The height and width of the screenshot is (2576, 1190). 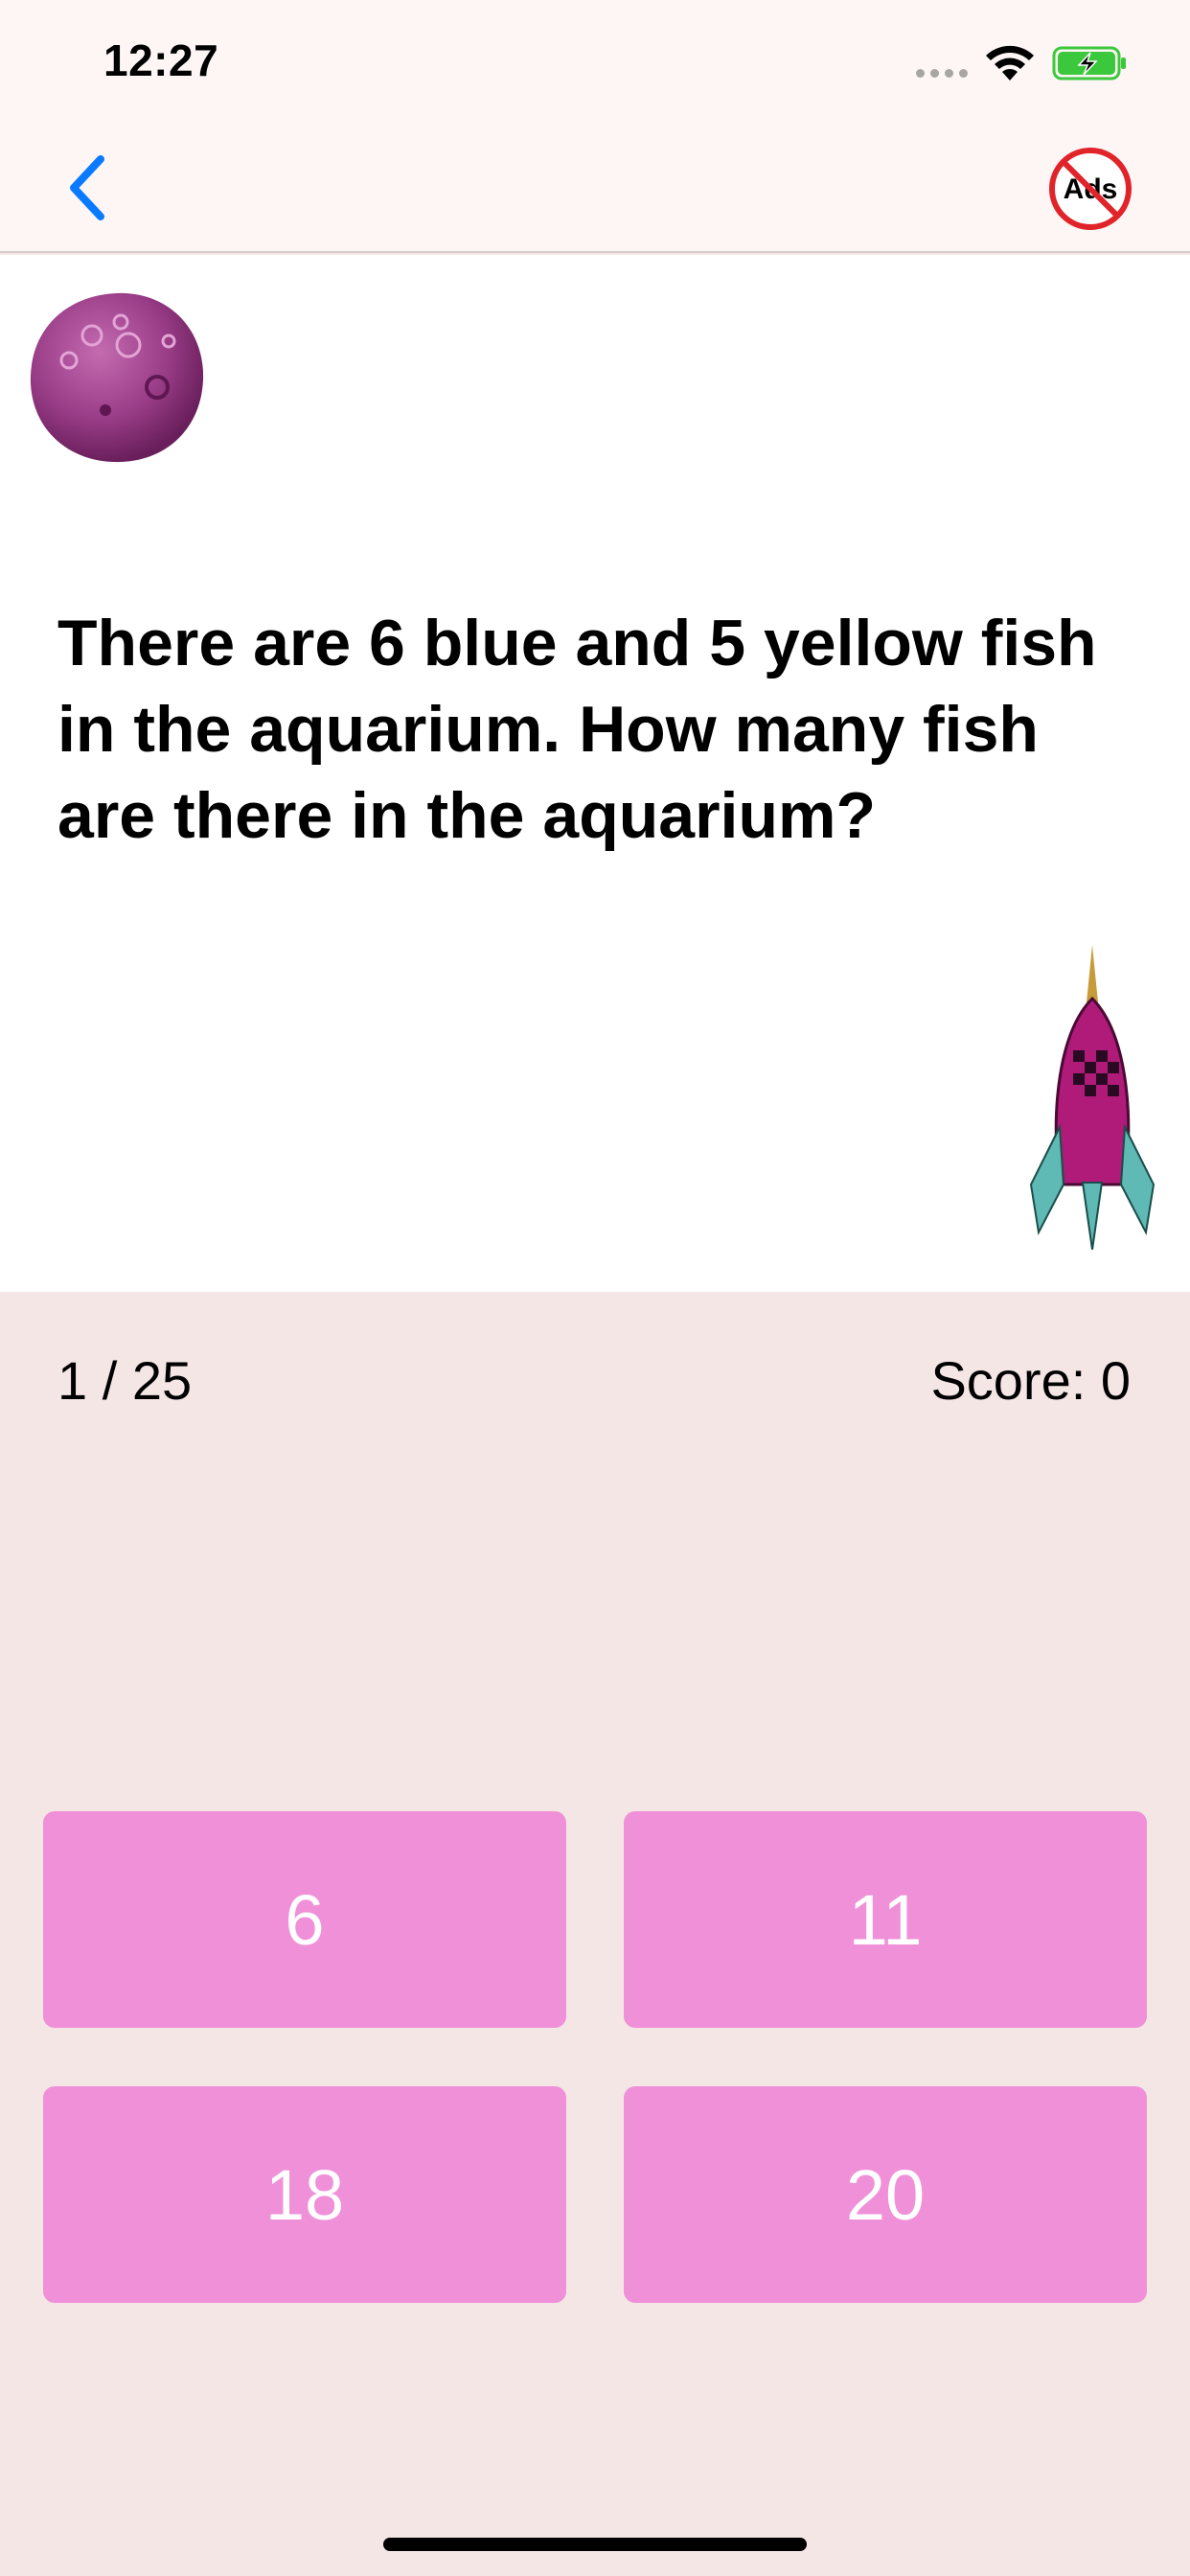 I want to click on no-ads-icon: Ads, so click(x=1091, y=189).